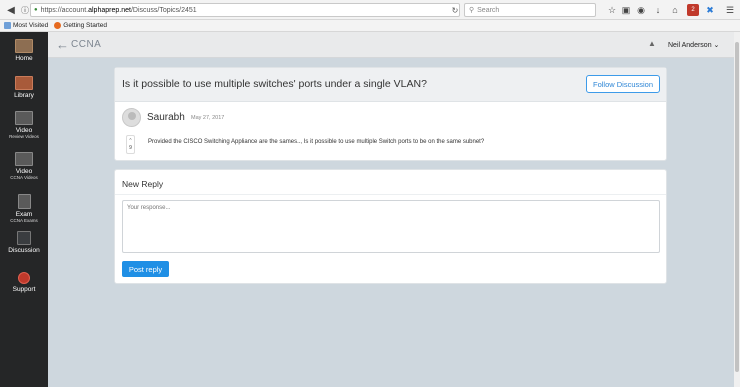 This screenshot has height=387, width=740. I want to click on discussion-icon, so click(24, 238).